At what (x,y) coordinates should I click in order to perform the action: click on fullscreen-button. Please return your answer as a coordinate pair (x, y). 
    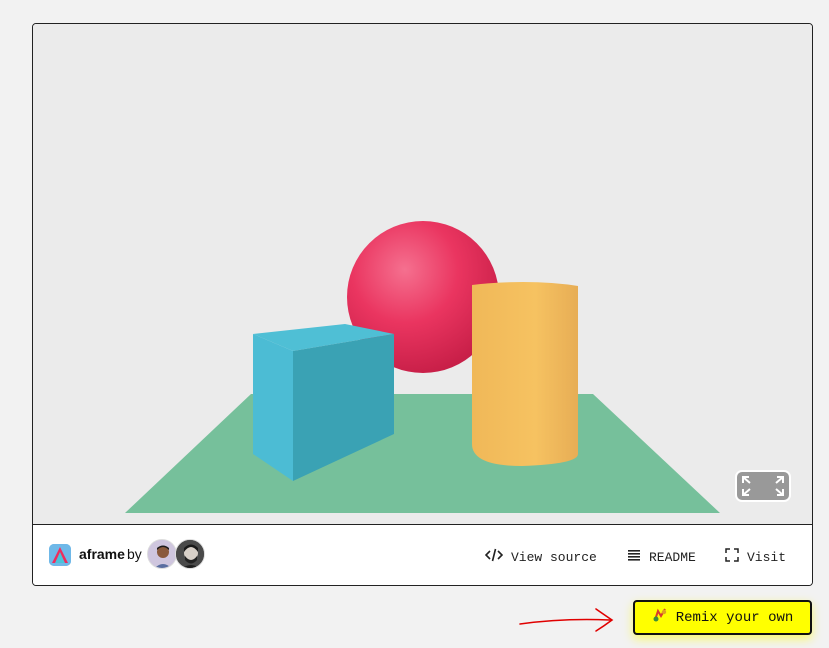
    Looking at the image, I should click on (763, 486).